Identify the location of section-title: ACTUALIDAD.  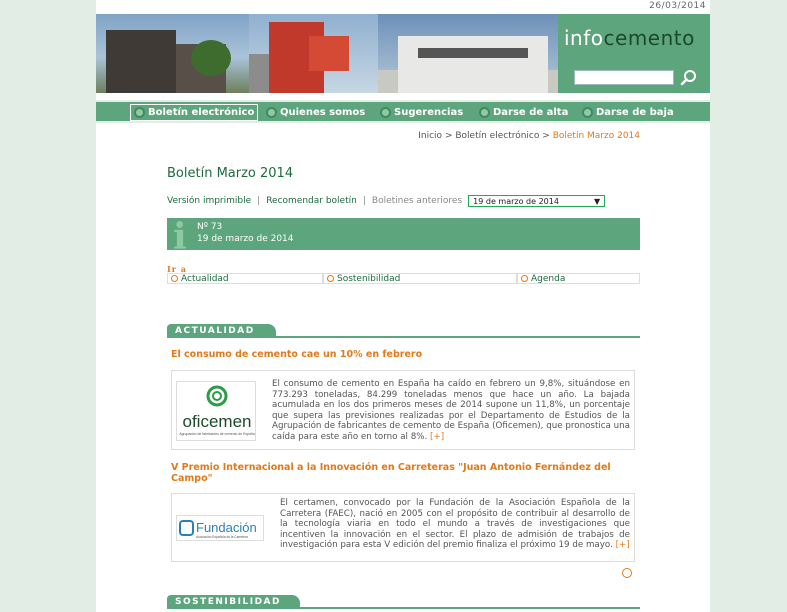
(221, 331).